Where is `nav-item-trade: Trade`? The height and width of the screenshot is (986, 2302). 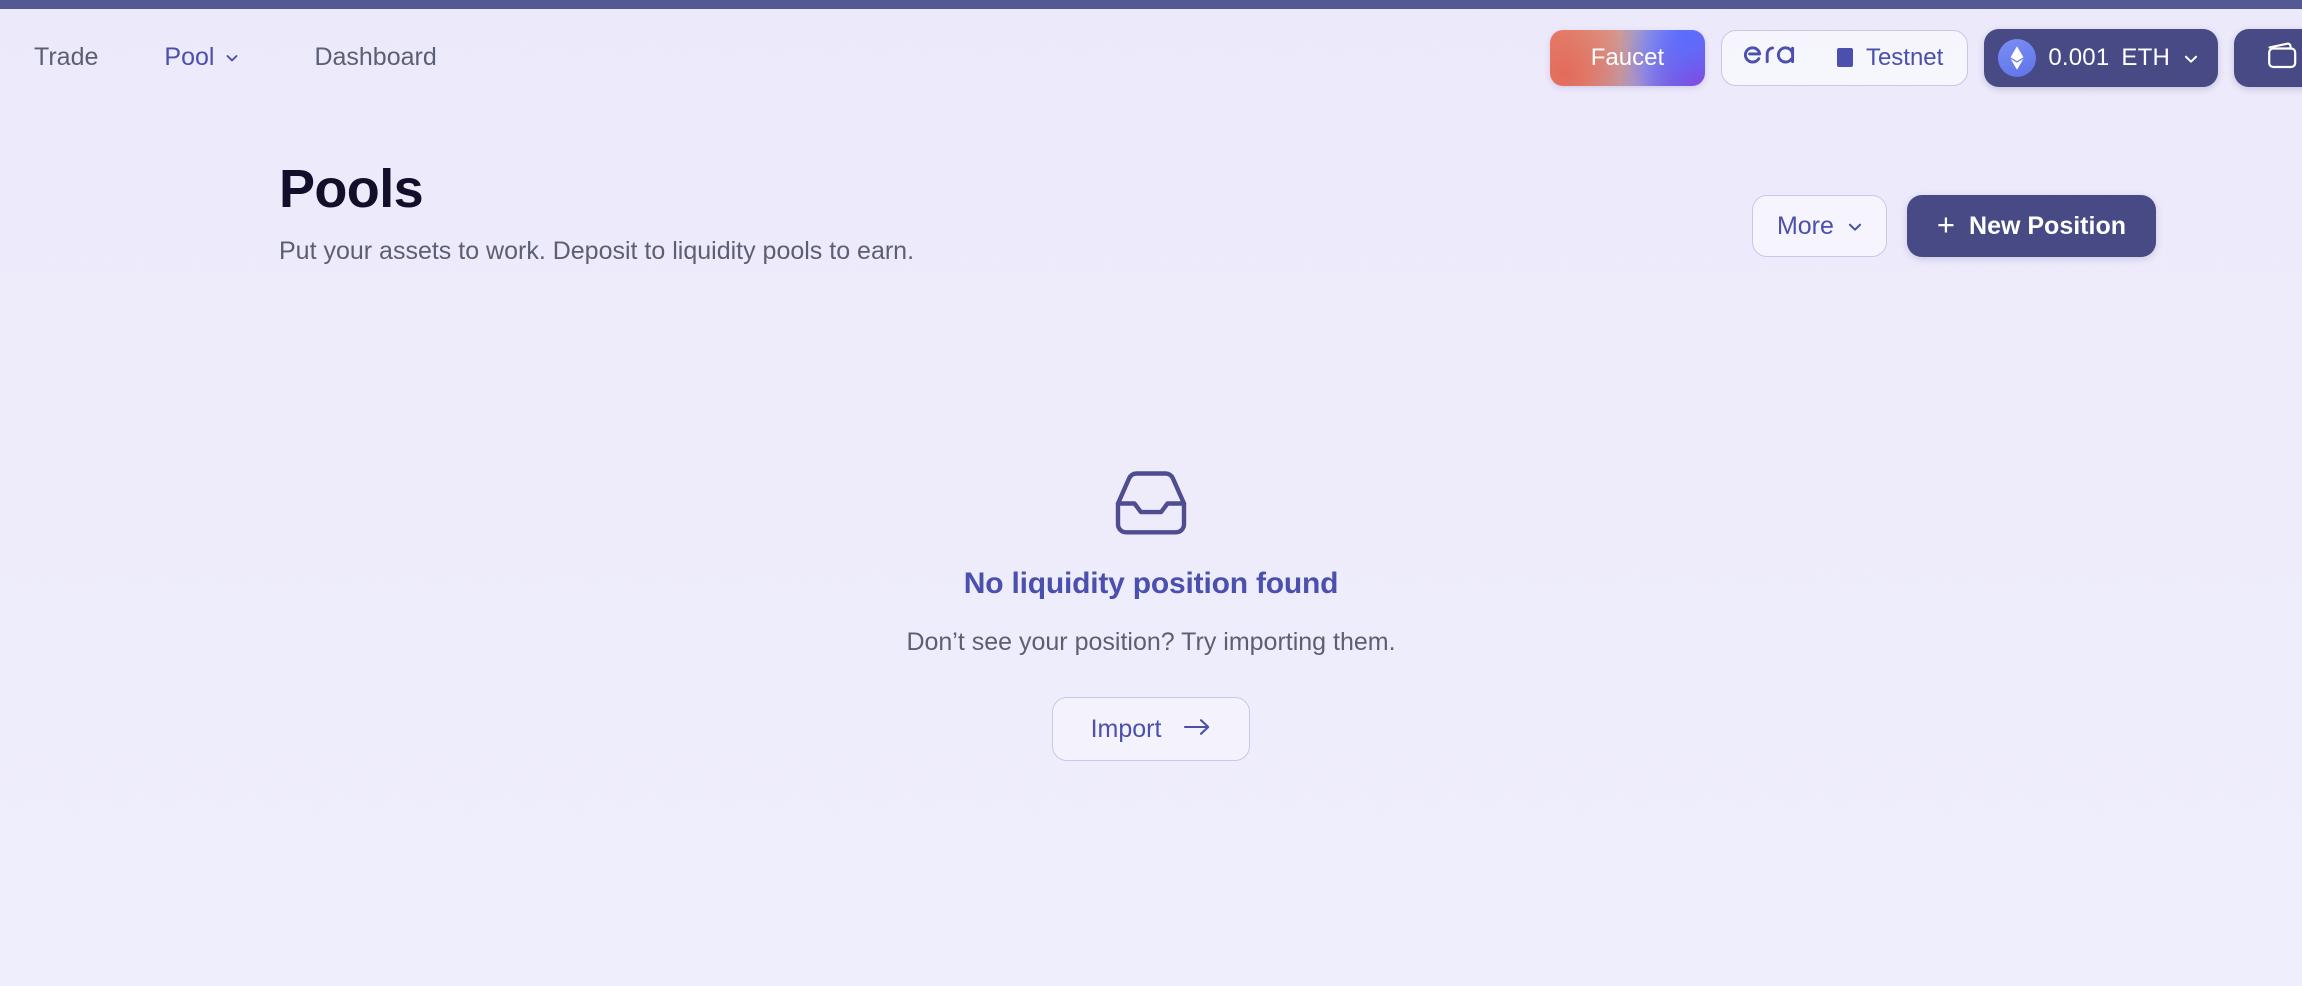
nav-item-trade: Trade is located at coordinates (79, 57).